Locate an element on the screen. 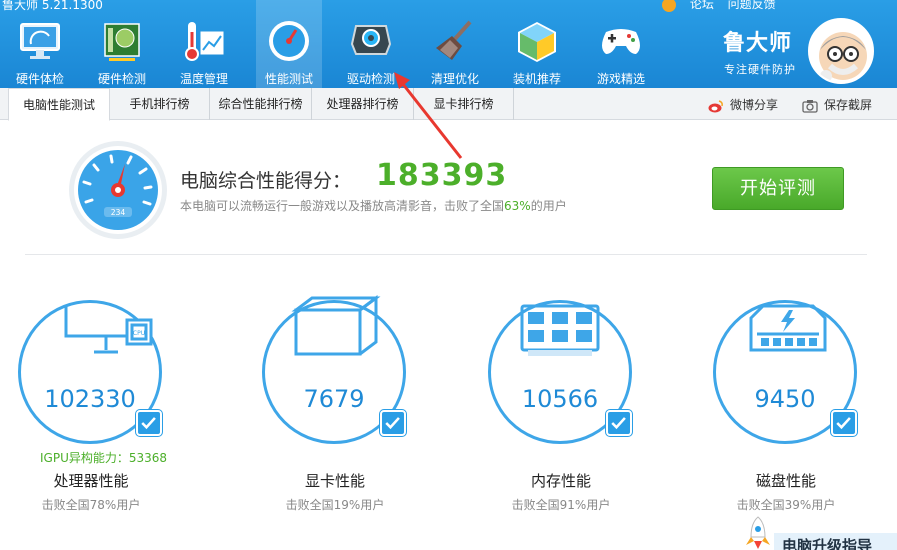  brand-slogan: 专注硬件防护 is located at coordinates (760, 69).